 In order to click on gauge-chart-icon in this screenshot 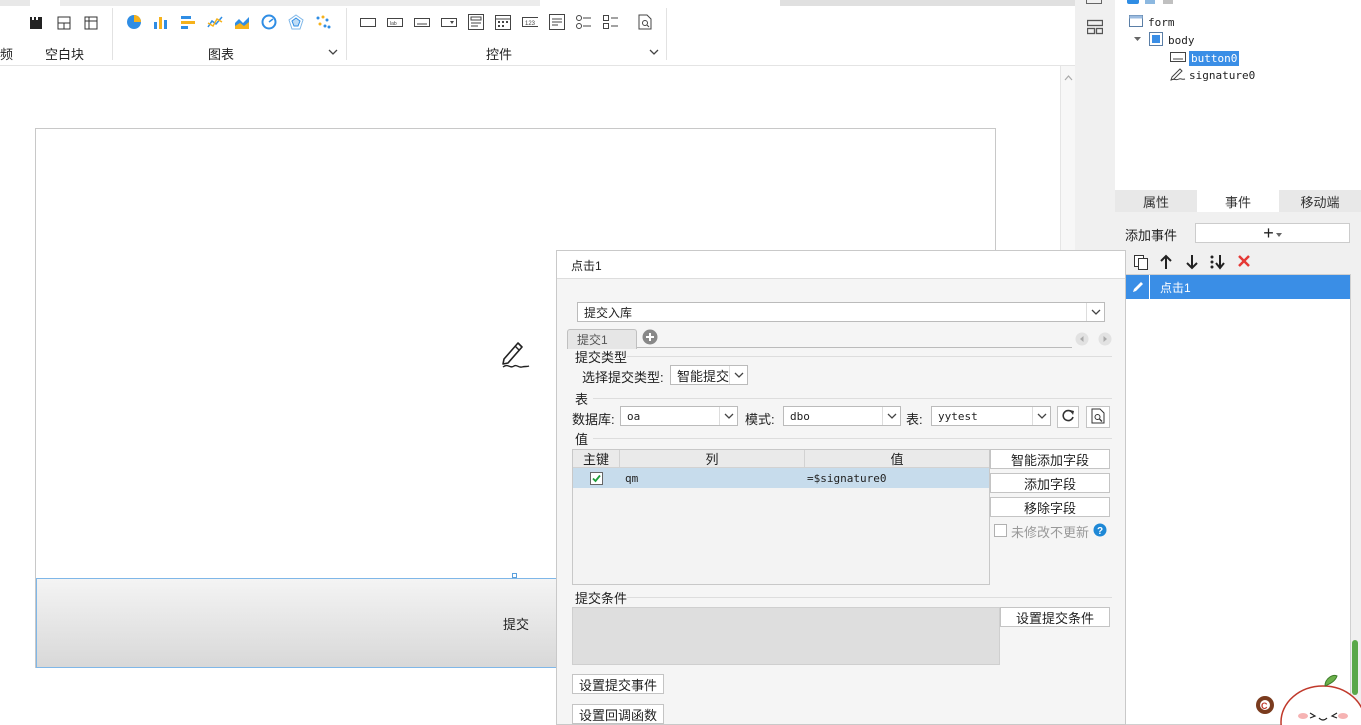, I will do `click(269, 22)`.